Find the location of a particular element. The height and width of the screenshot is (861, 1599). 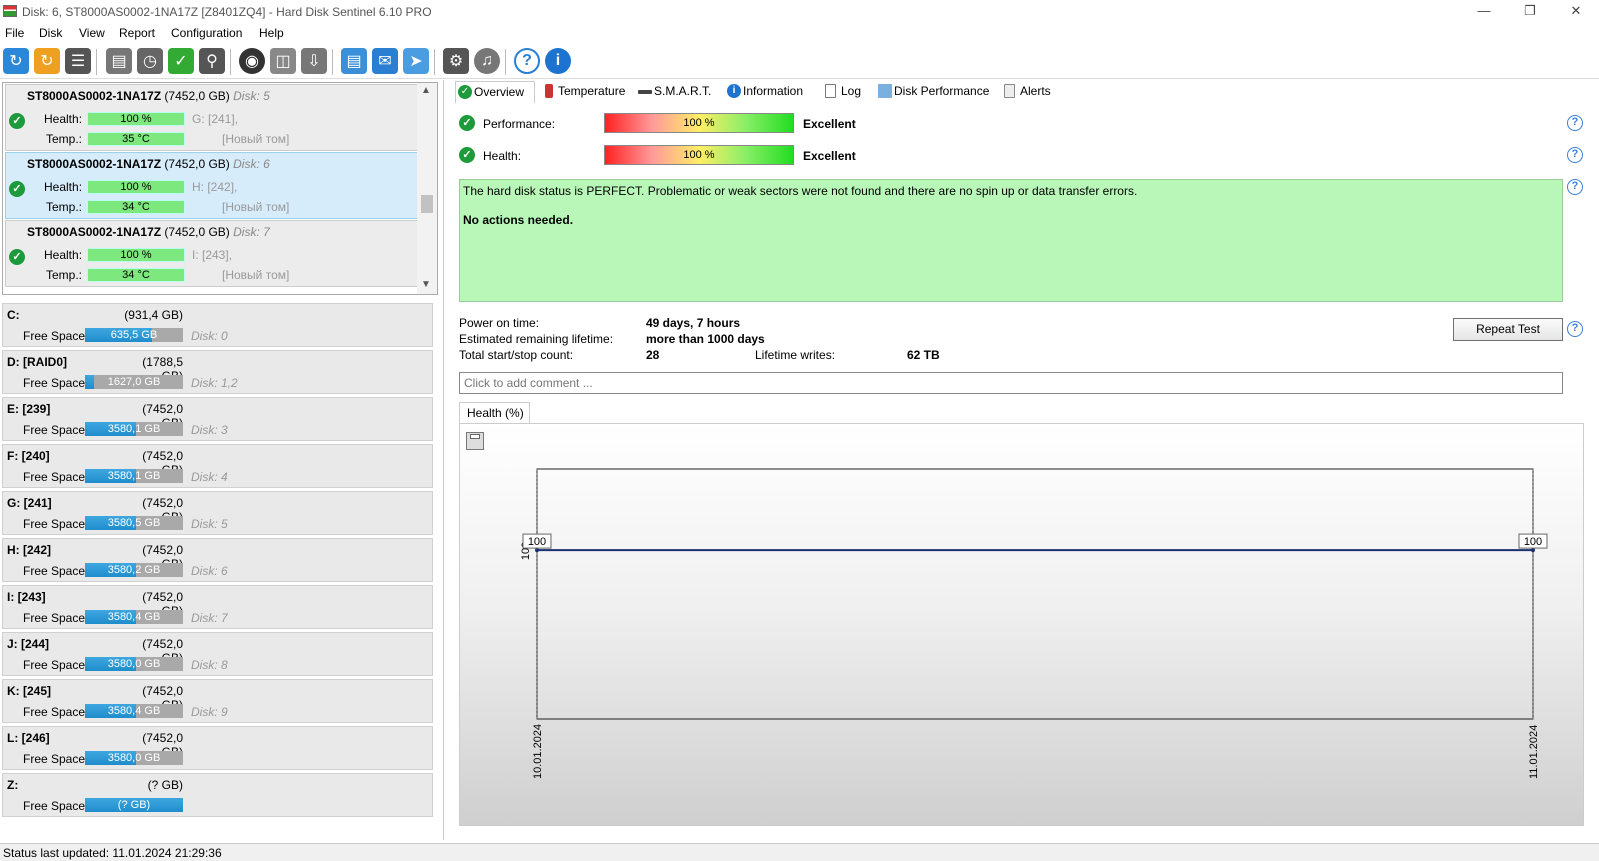

x-tick-label: 11.01.2024 is located at coordinates (1534, 752).